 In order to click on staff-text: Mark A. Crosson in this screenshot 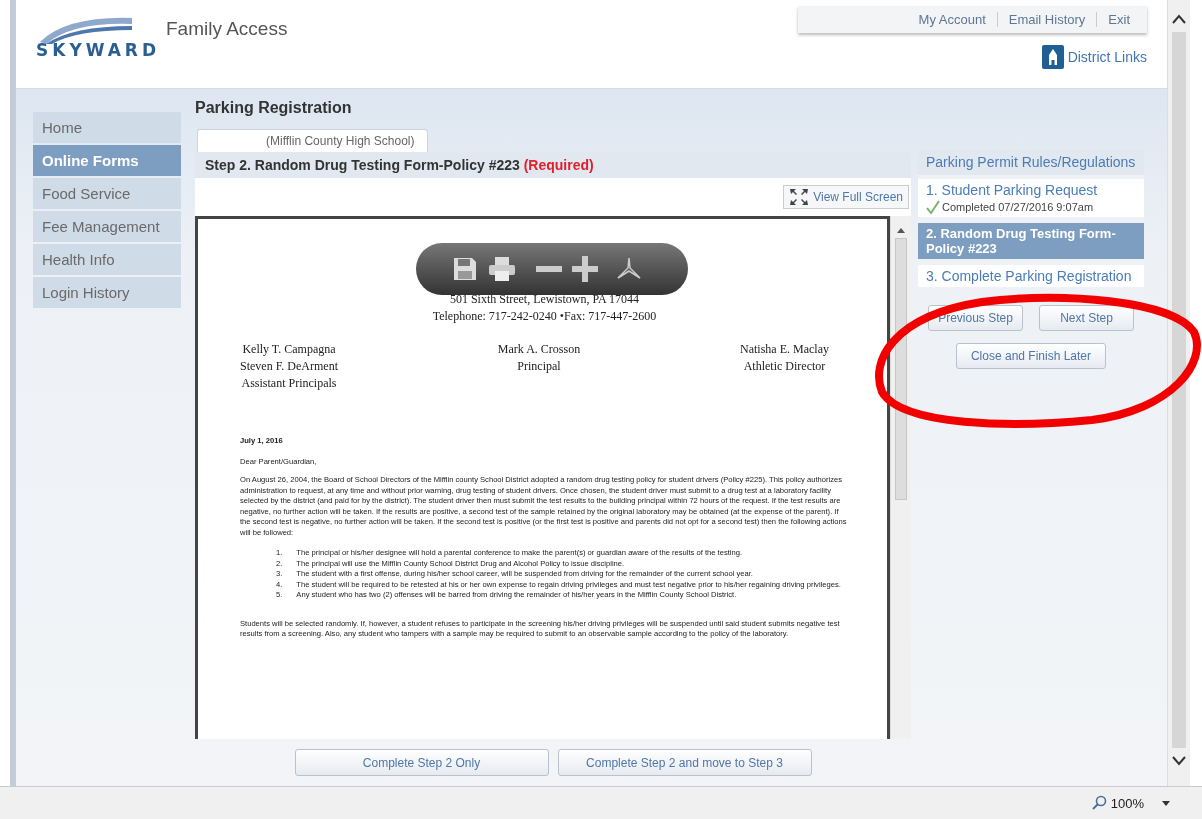, I will do `click(539, 349)`.